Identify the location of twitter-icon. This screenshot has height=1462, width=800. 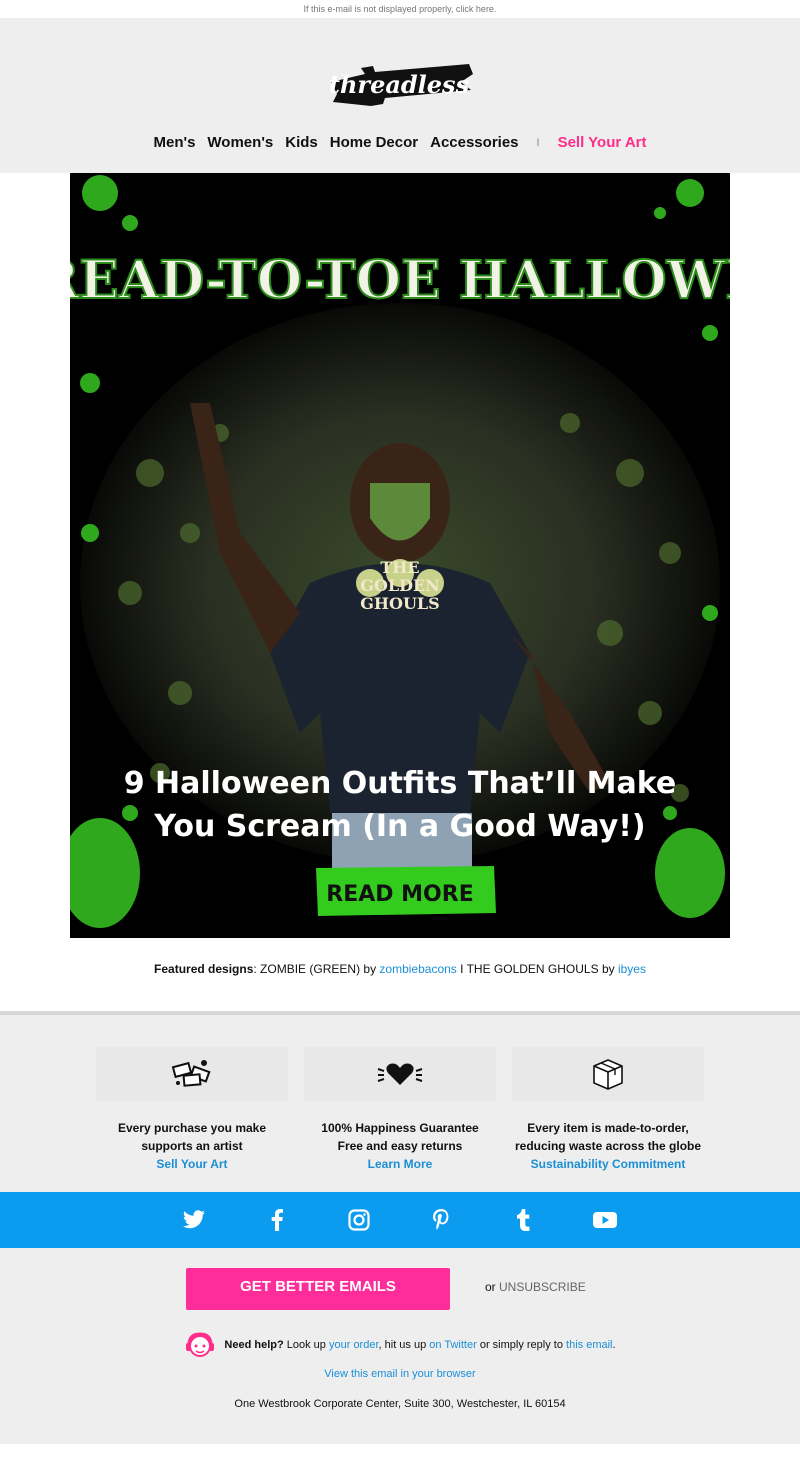
(194, 1220).